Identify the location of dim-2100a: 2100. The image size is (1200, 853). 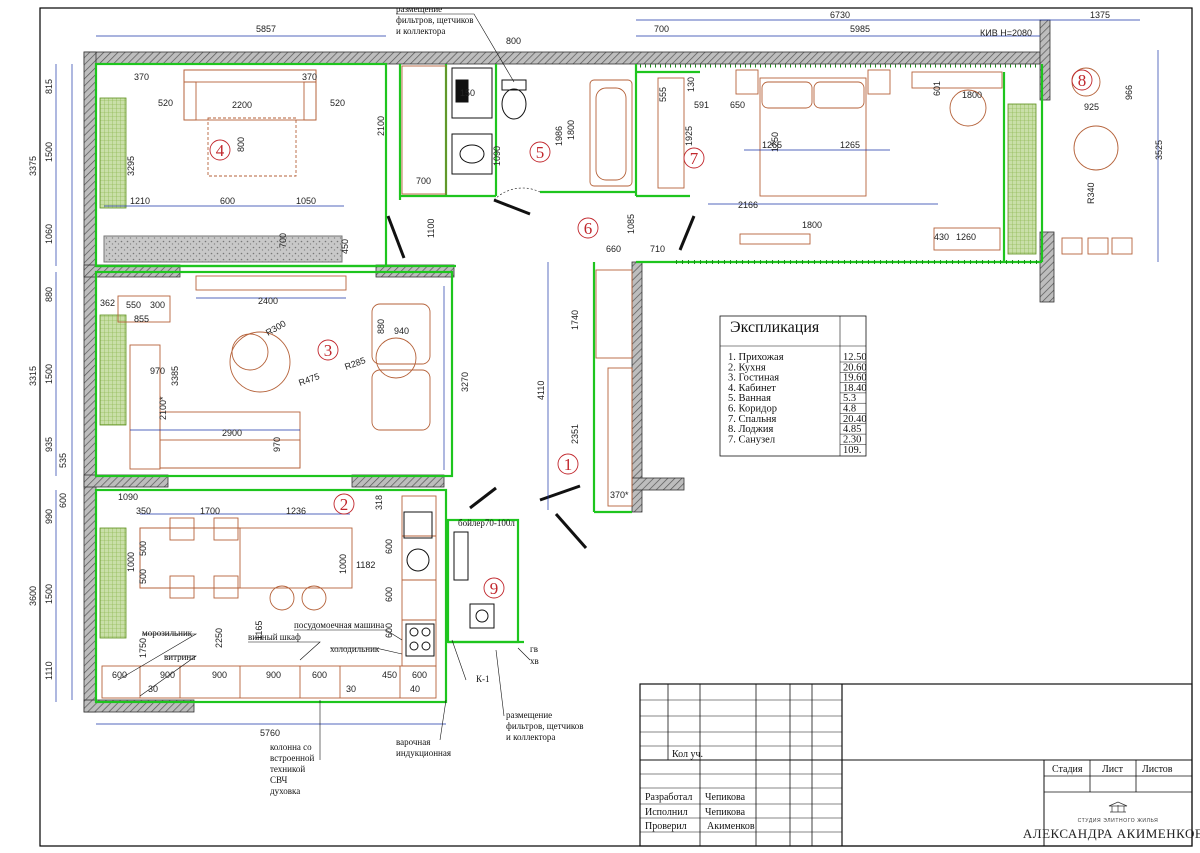
(381, 126).